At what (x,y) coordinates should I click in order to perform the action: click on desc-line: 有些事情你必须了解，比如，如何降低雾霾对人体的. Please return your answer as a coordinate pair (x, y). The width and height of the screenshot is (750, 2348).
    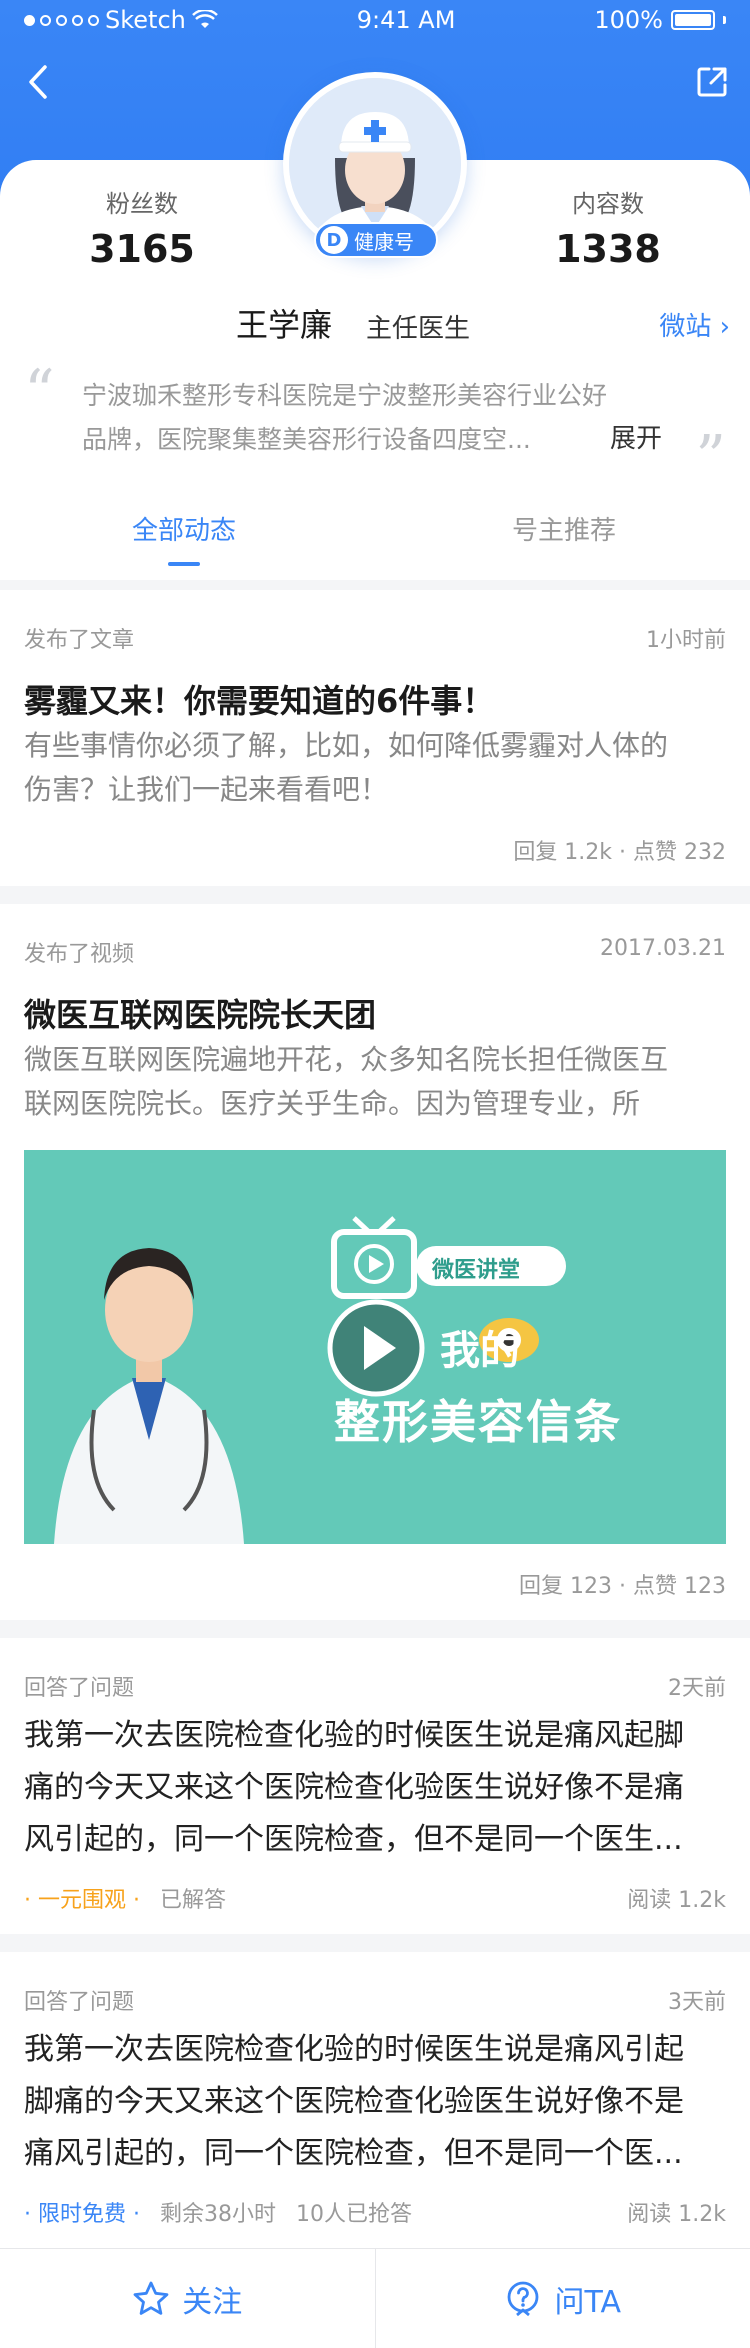
    Looking at the image, I should click on (346, 745).